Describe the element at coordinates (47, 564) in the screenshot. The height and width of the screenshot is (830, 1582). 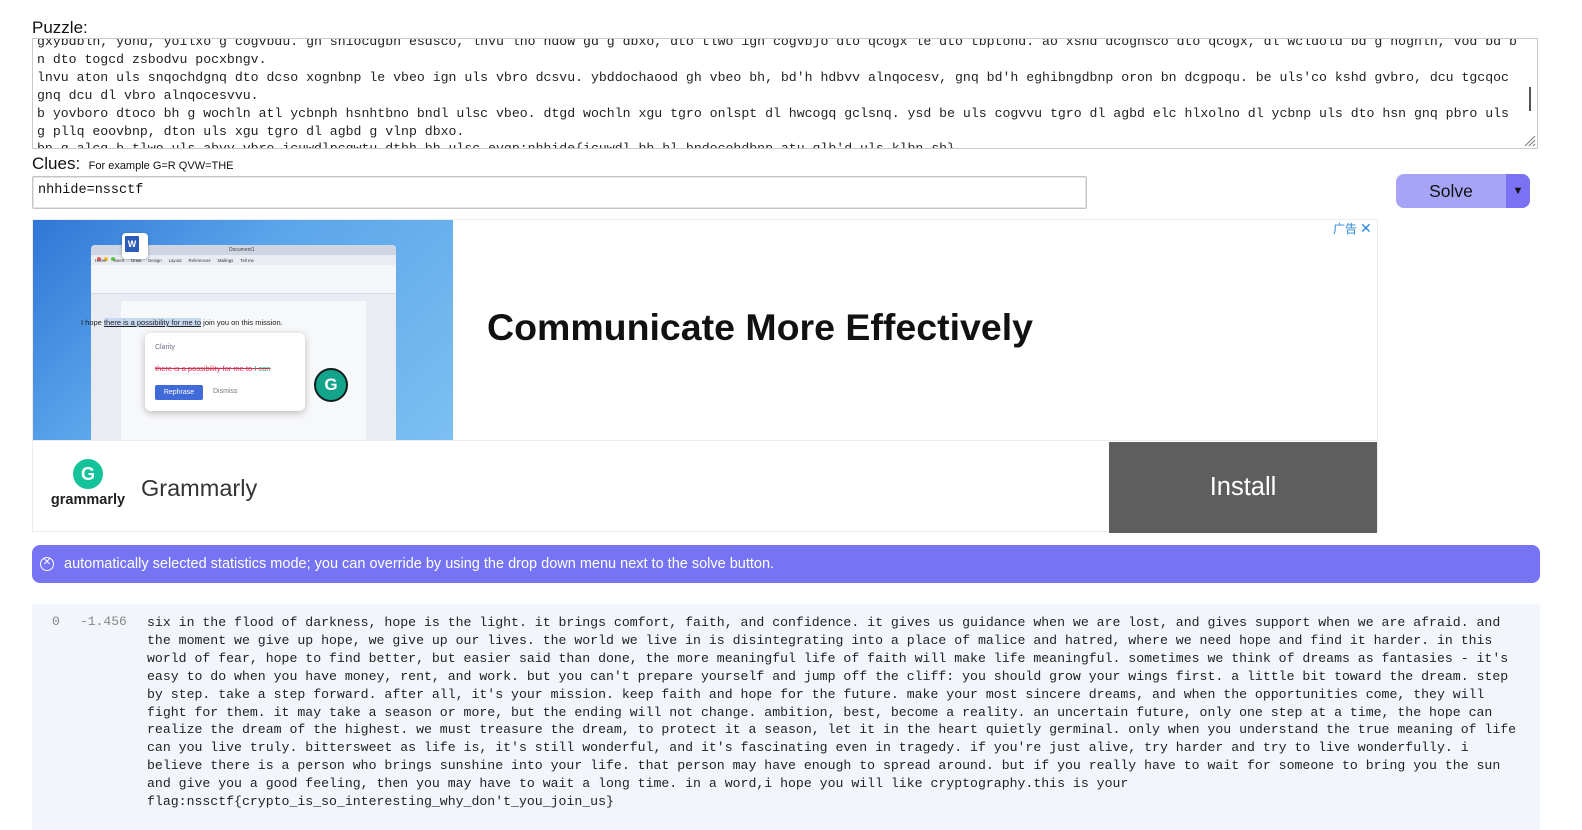
I see `circle-x-icon: ✕` at that location.